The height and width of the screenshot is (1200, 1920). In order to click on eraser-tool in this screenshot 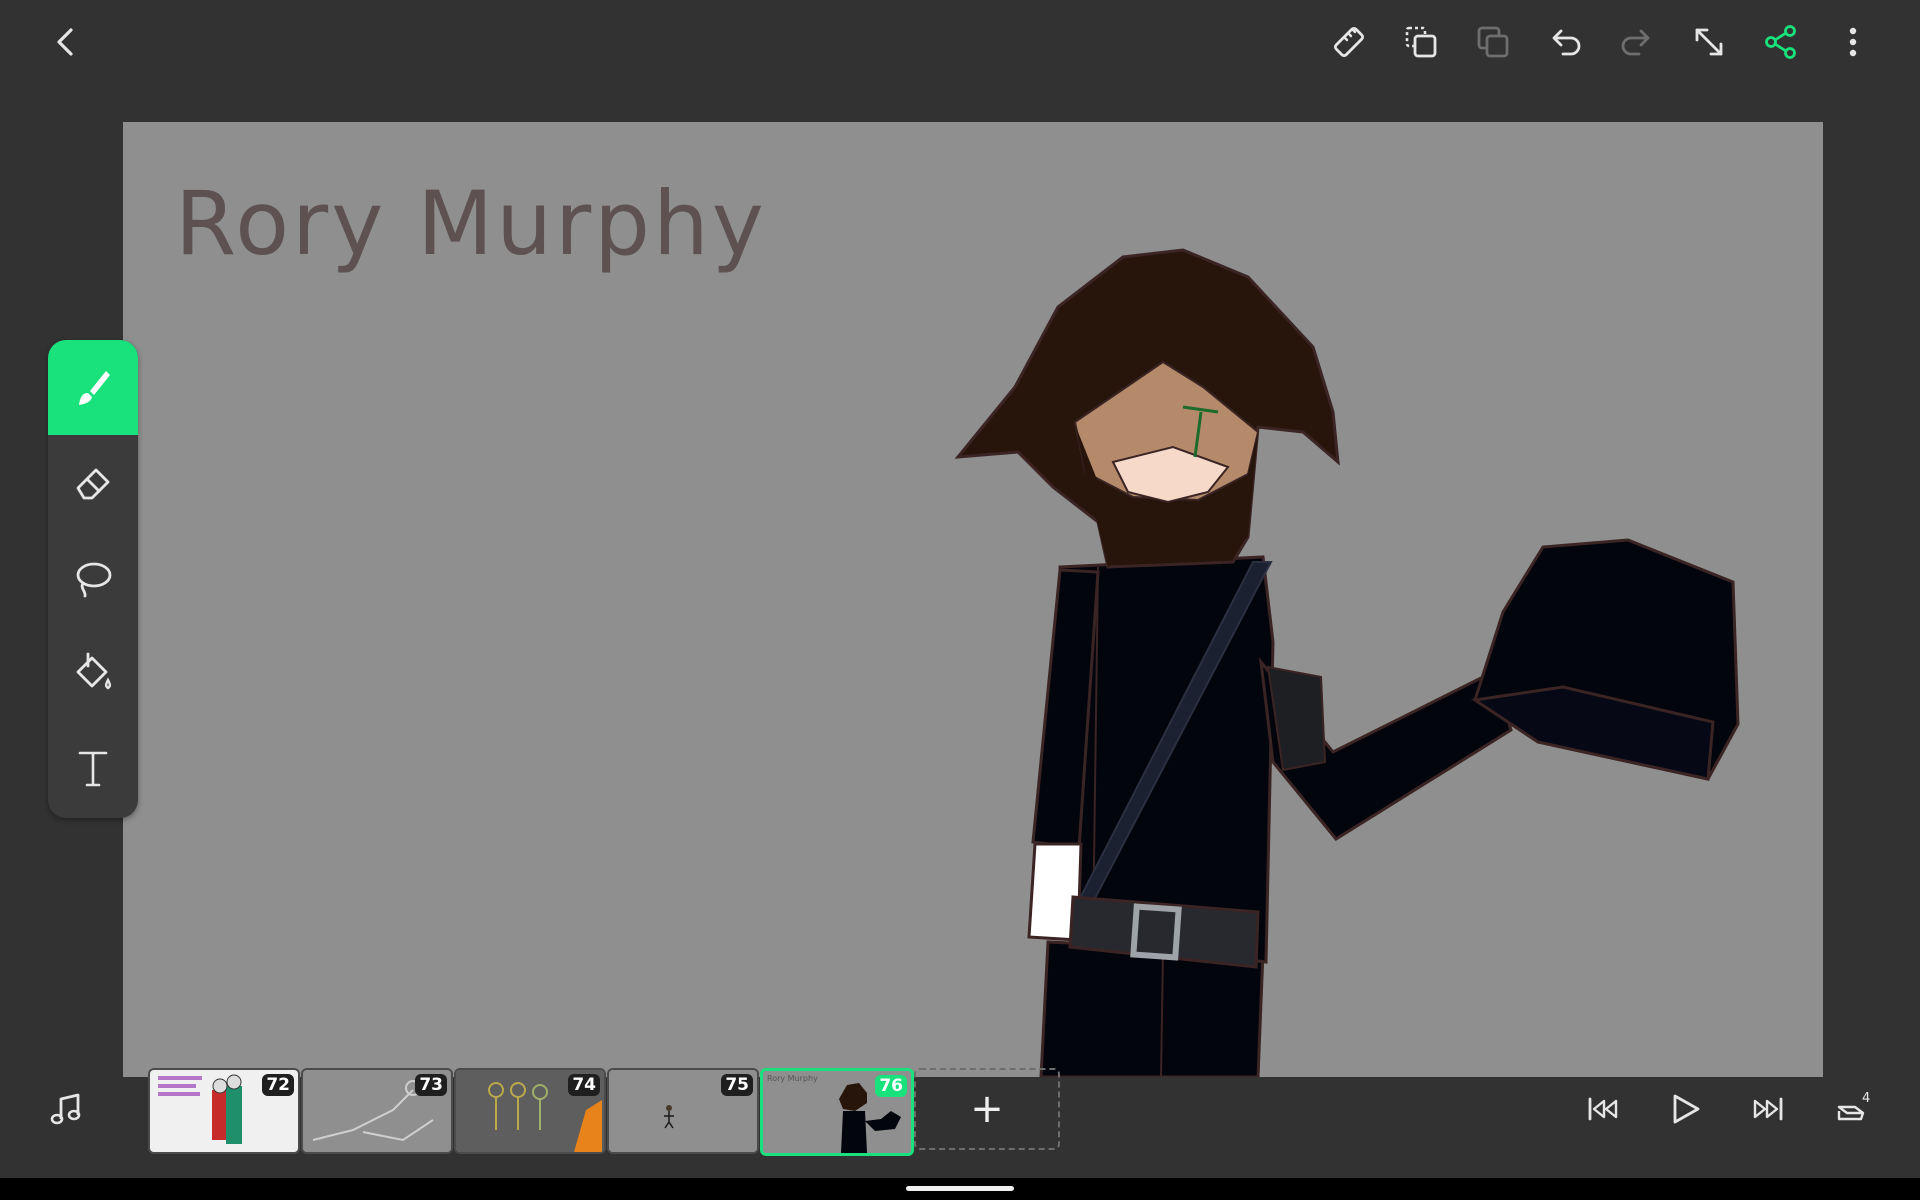, I will do `click(93, 482)`.